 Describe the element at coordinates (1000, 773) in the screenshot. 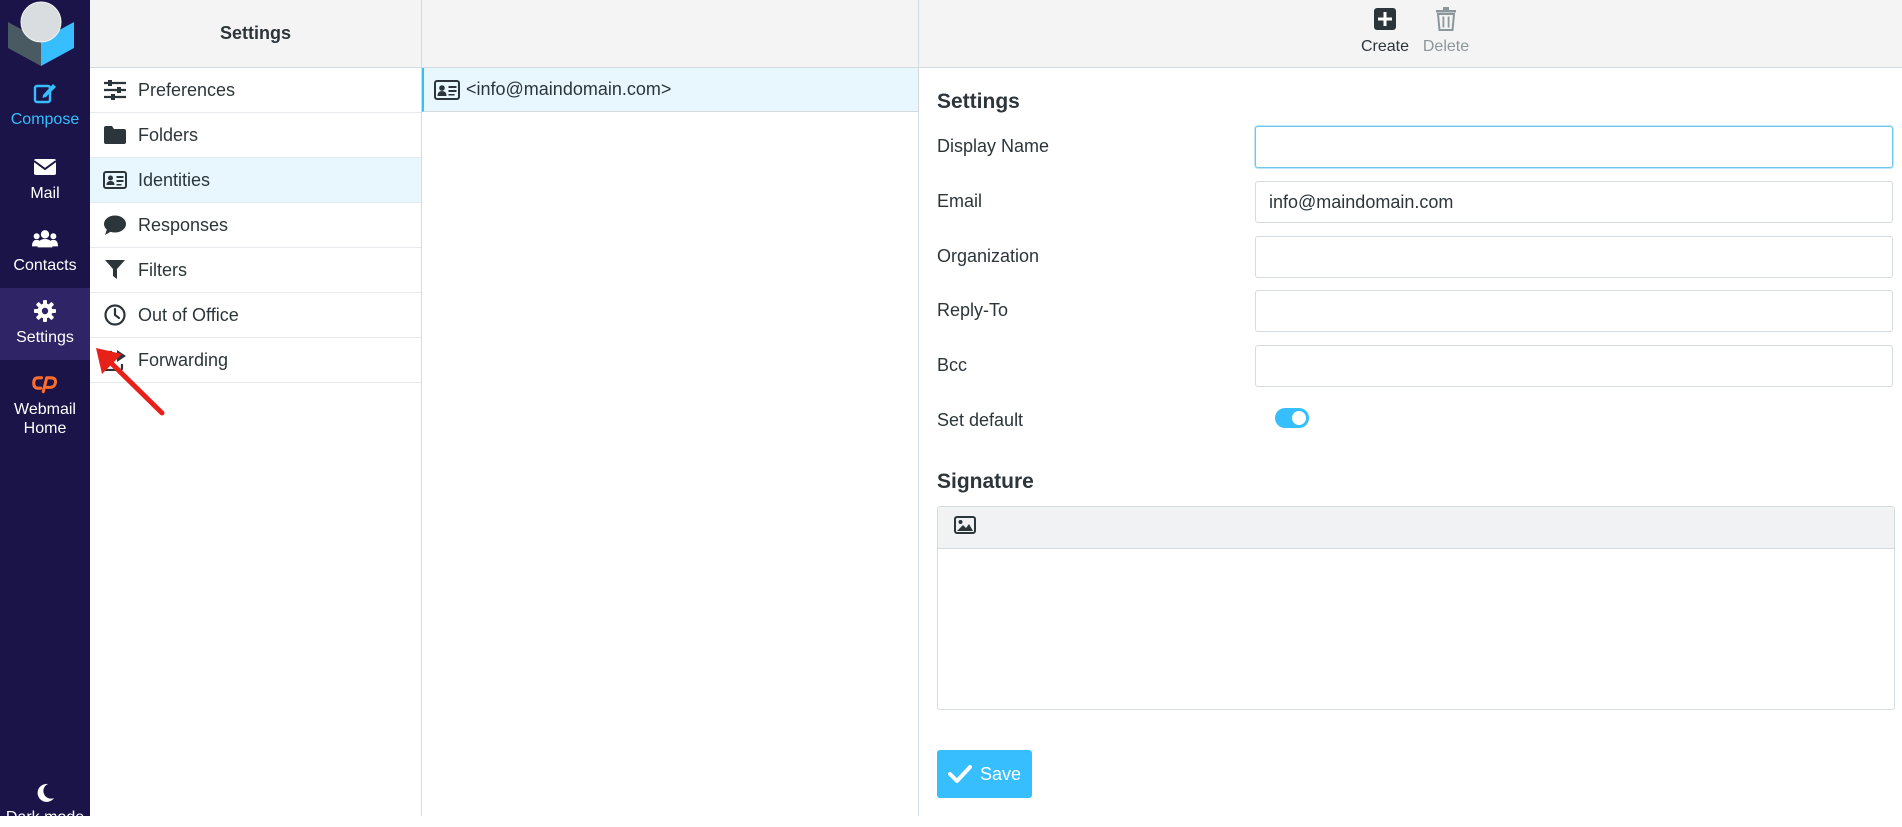

I see `save-label: Save` at that location.